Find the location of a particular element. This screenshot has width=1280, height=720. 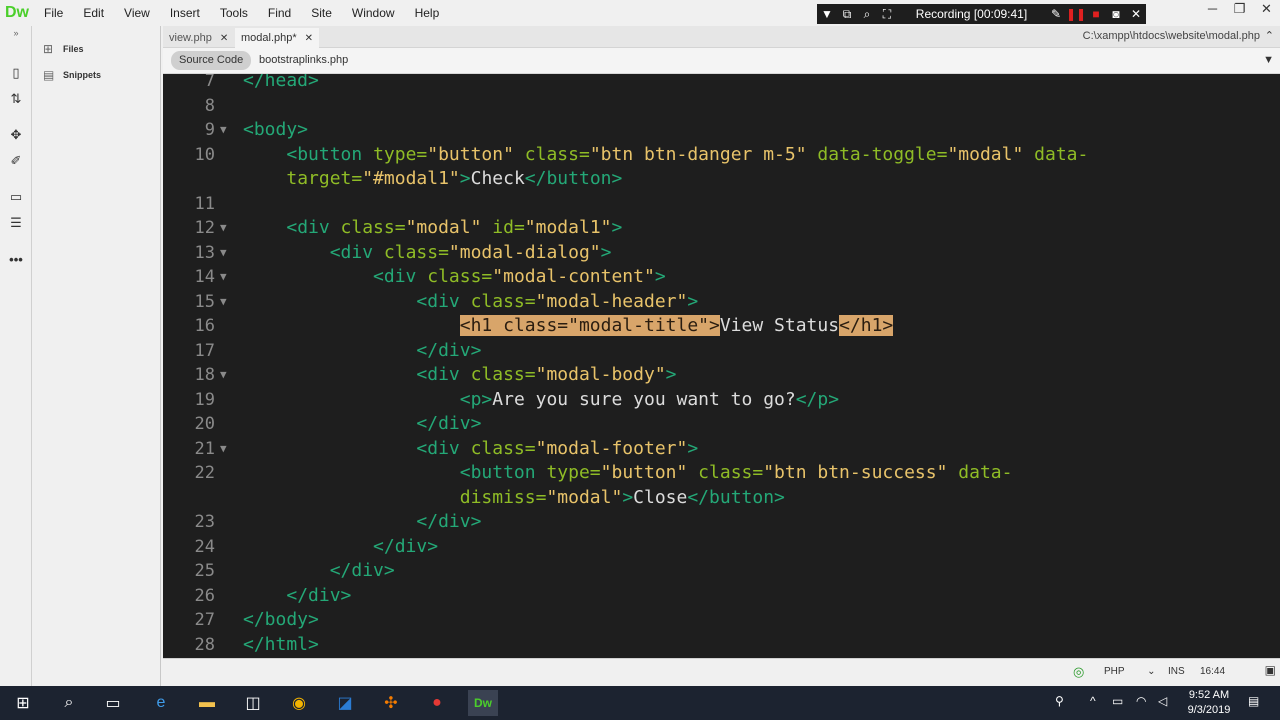

editor-scrollbar is located at coordinates (1276, 366).